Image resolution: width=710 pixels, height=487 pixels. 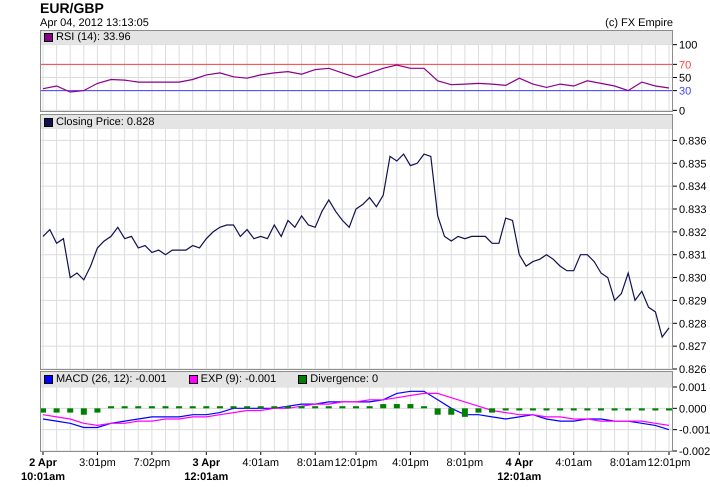 What do you see at coordinates (685, 92) in the screenshot?
I see `axis-label: 30` at bounding box center [685, 92].